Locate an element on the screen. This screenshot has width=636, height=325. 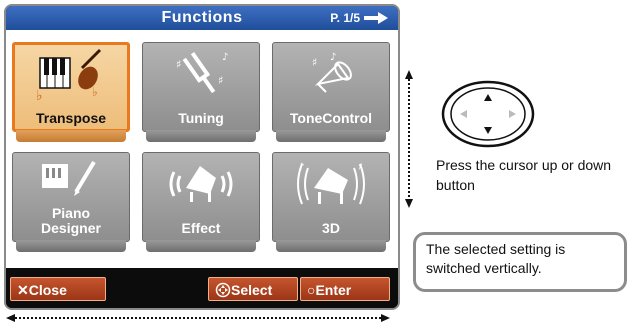
tile-label: Effect is located at coordinates (201, 228).